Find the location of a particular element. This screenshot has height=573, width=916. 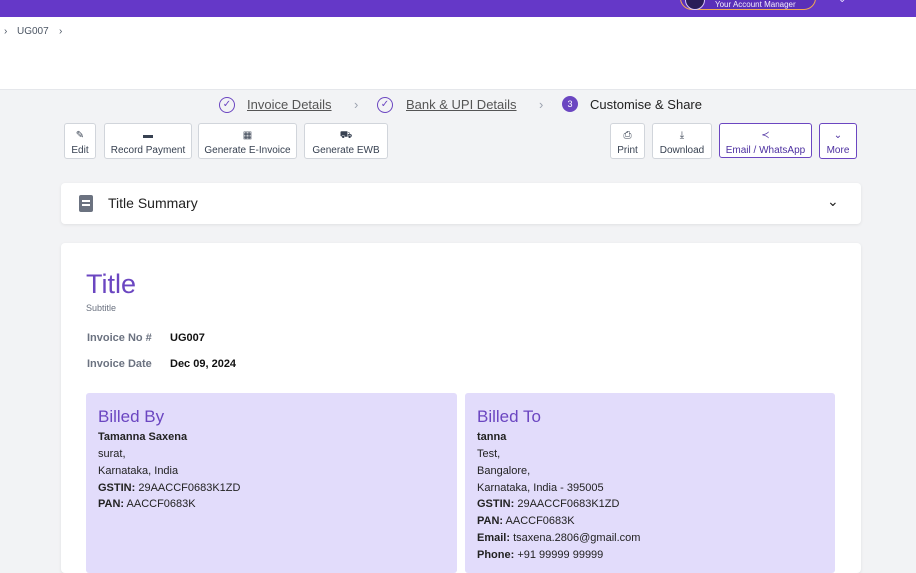

record-payment-button: ▬ Record Payment is located at coordinates (148, 141).